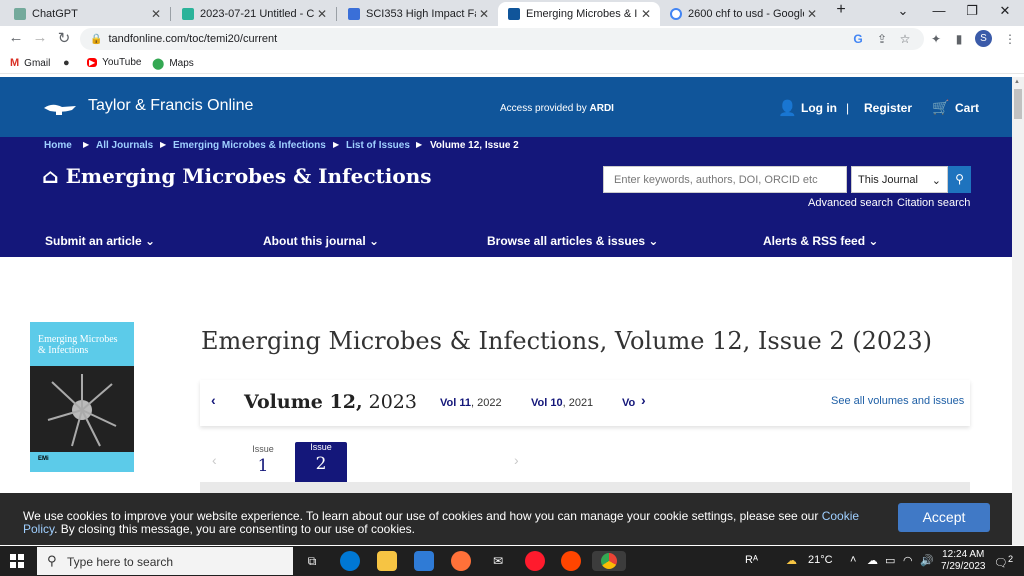  Describe the element at coordinates (387, 561) in the screenshot. I see `file-explorer-icon` at that location.